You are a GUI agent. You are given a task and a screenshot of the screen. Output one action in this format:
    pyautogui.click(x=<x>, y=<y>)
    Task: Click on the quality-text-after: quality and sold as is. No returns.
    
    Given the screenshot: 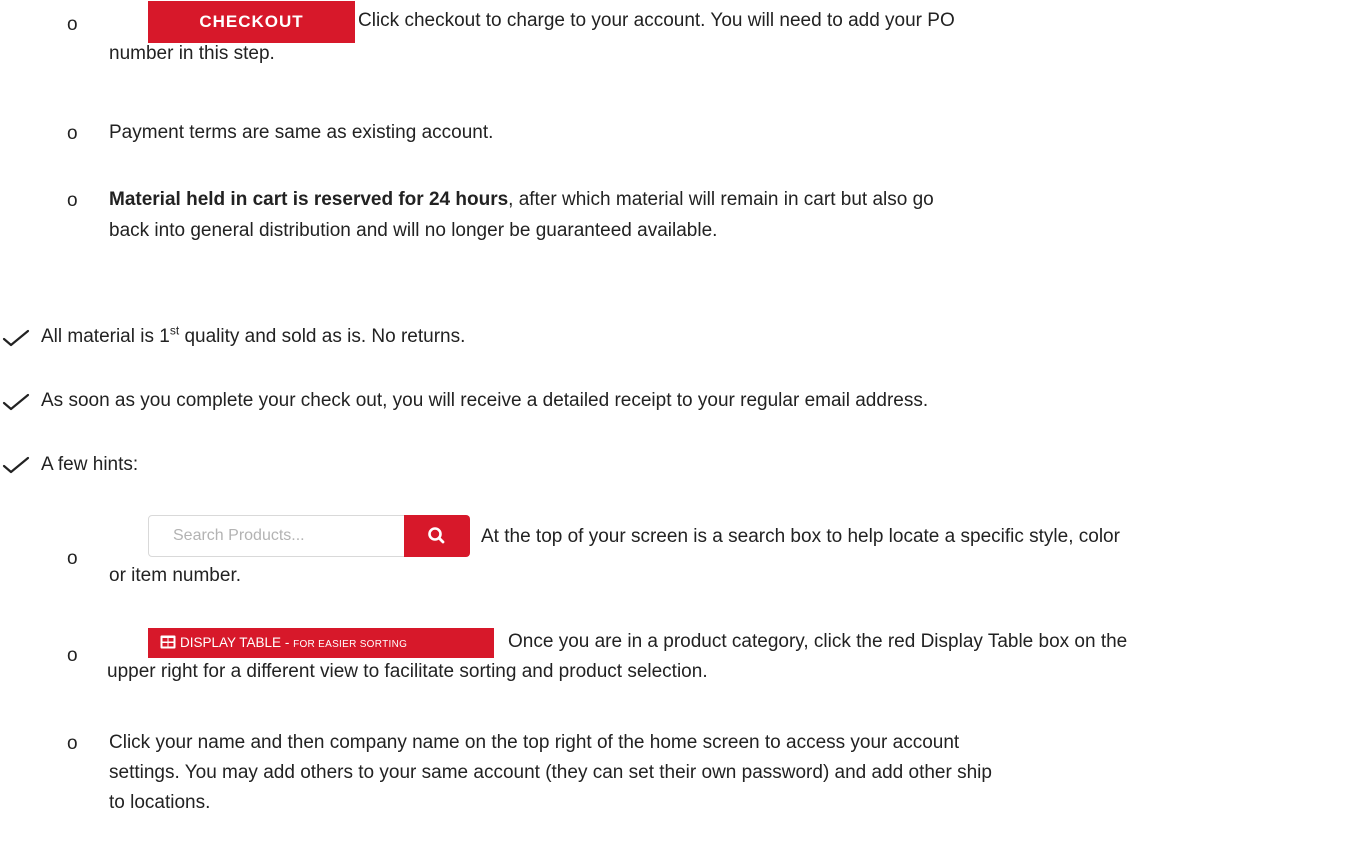 What is the action you would take?
    pyautogui.click(x=322, y=336)
    